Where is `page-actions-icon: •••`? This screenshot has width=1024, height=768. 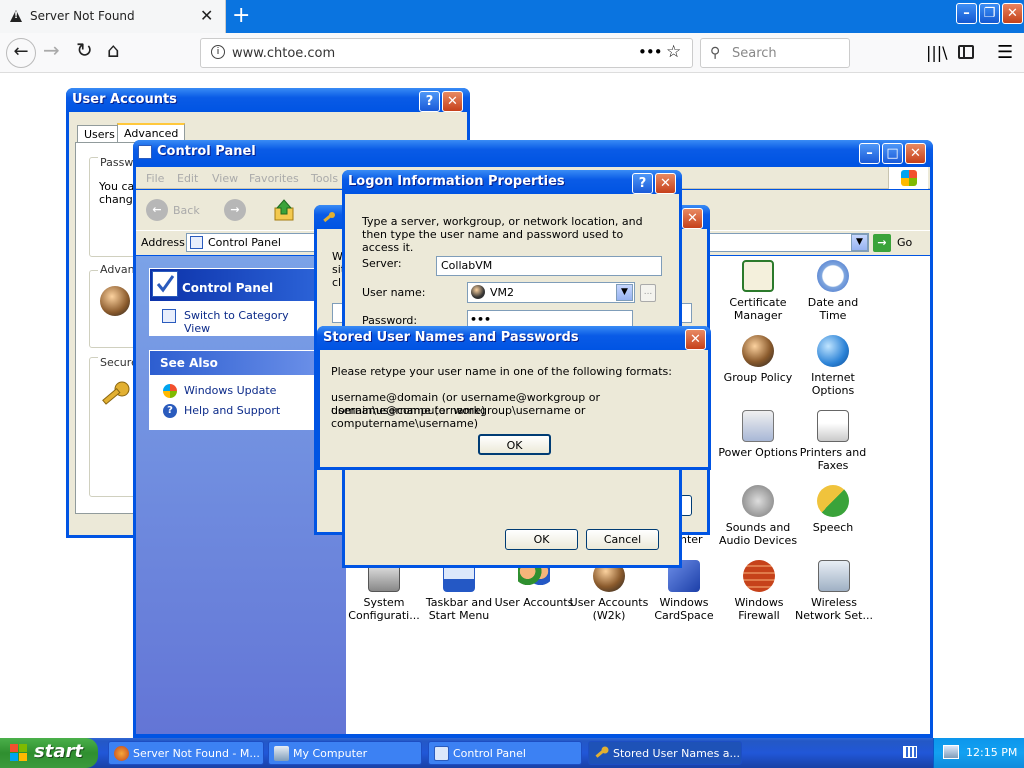
page-actions-icon: ••• is located at coordinates (650, 52).